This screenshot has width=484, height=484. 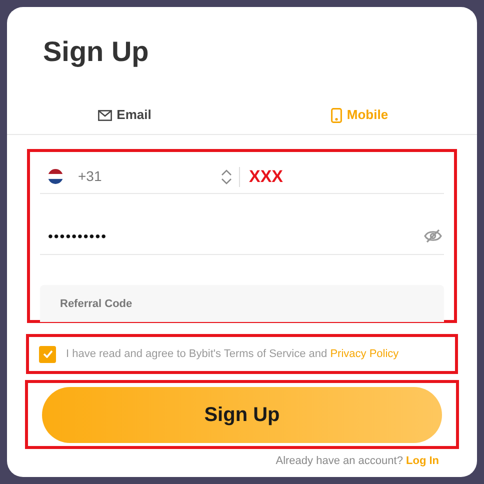 What do you see at coordinates (226, 176) in the screenshot?
I see `sort-arrows-icon` at bounding box center [226, 176].